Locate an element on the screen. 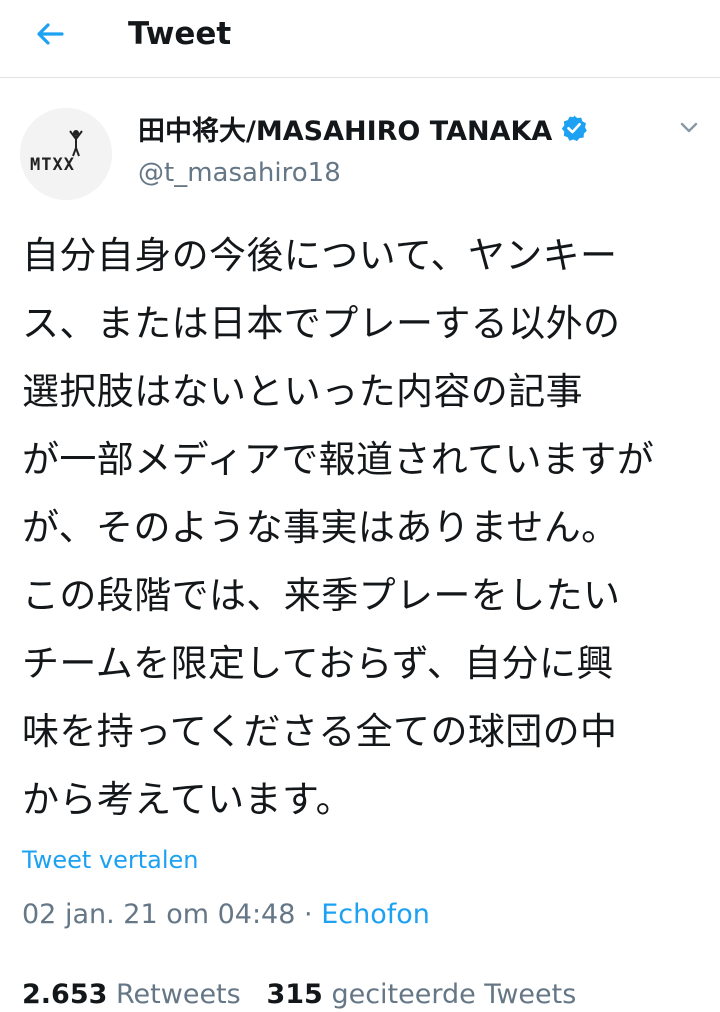 This screenshot has width=720, height=1012. author-handle: @t_masahiro18 is located at coordinates (239, 173).